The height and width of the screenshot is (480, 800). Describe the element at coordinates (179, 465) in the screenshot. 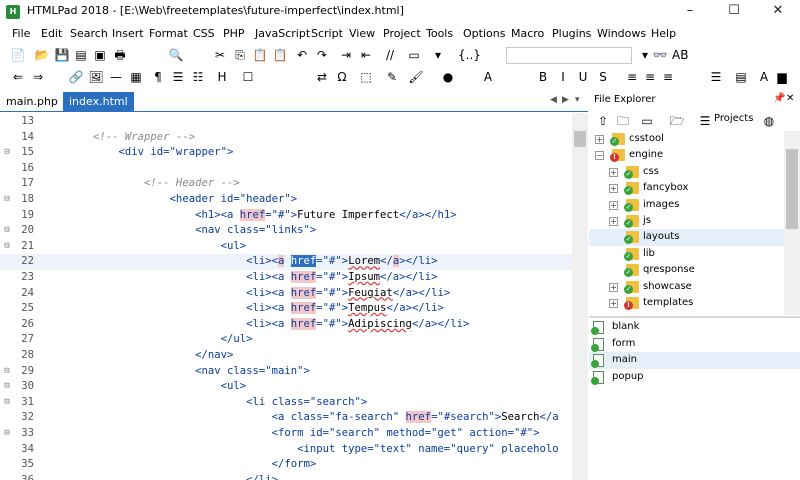

I see `code-text: </form>` at that location.